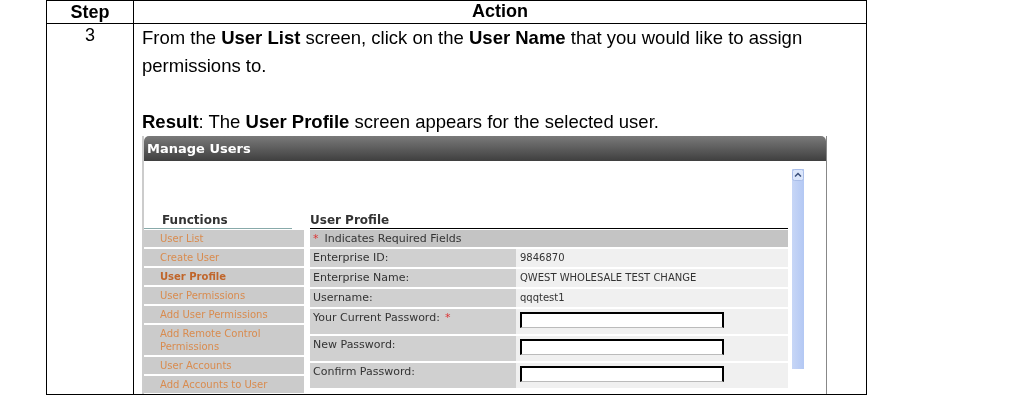  Describe the element at coordinates (224, 365) in the screenshot. I see `sidebar-item: User Accounts` at that location.